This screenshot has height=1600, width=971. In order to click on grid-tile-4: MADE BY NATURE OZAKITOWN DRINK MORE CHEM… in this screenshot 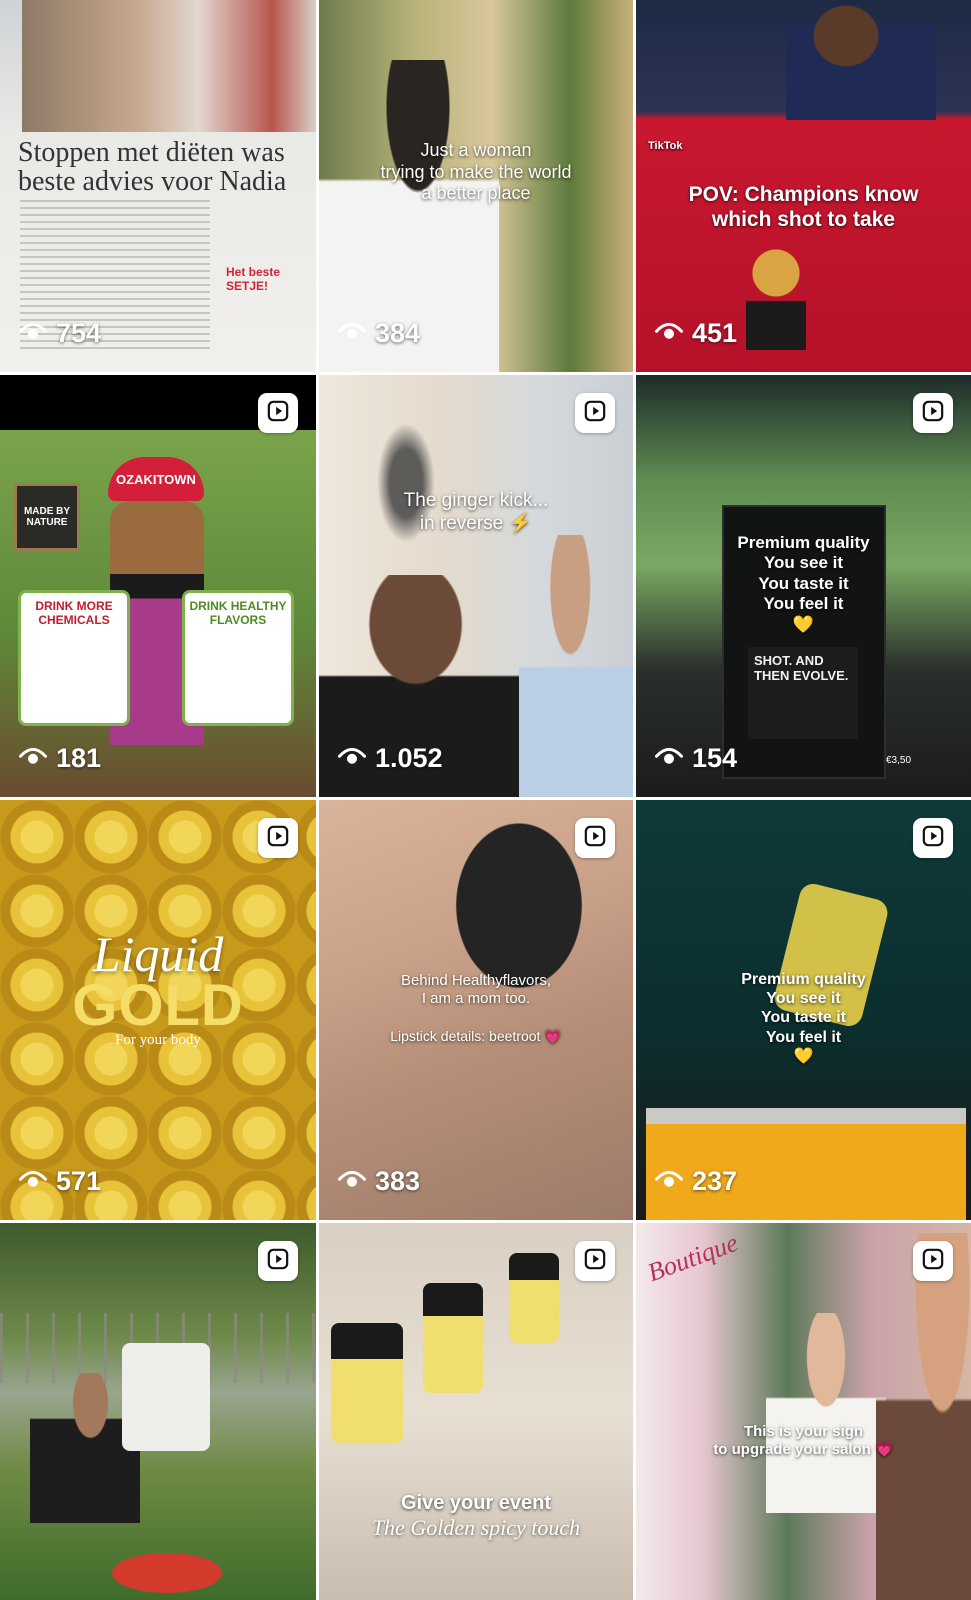, I will do `click(158, 586)`.